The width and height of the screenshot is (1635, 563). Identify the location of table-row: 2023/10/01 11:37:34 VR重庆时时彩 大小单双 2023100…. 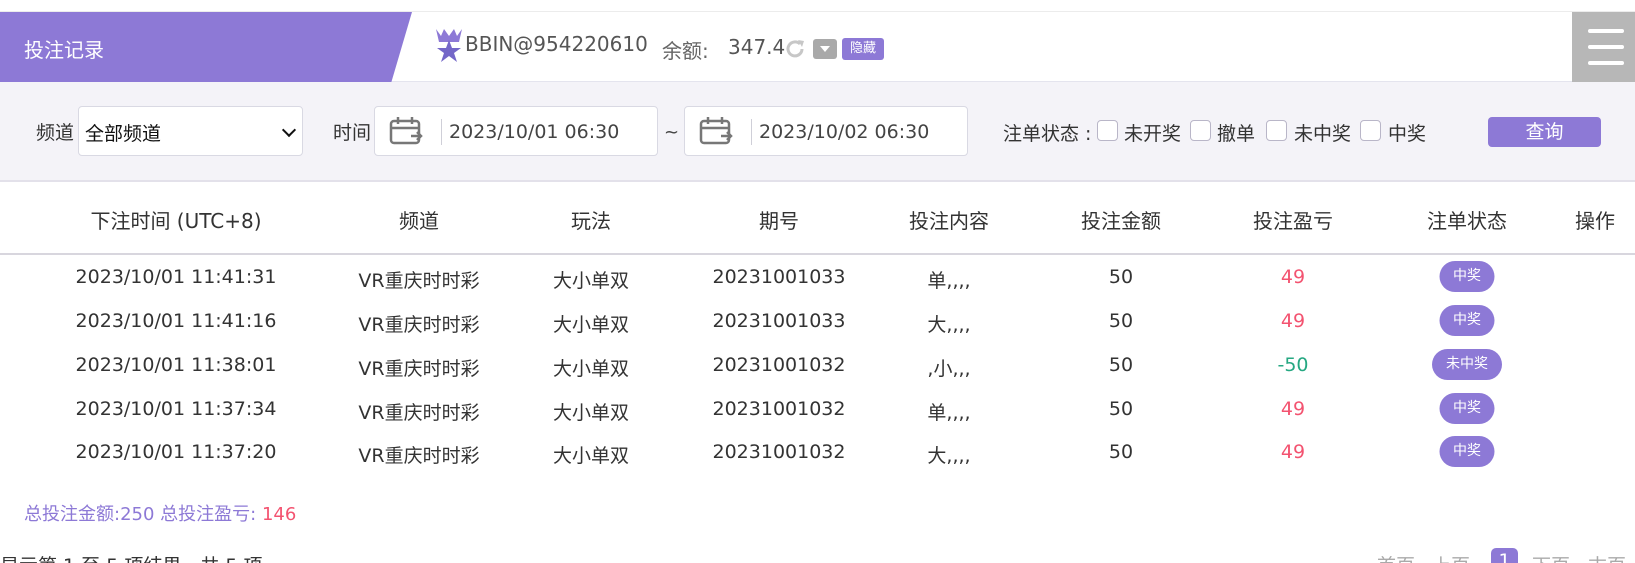
(817, 410).